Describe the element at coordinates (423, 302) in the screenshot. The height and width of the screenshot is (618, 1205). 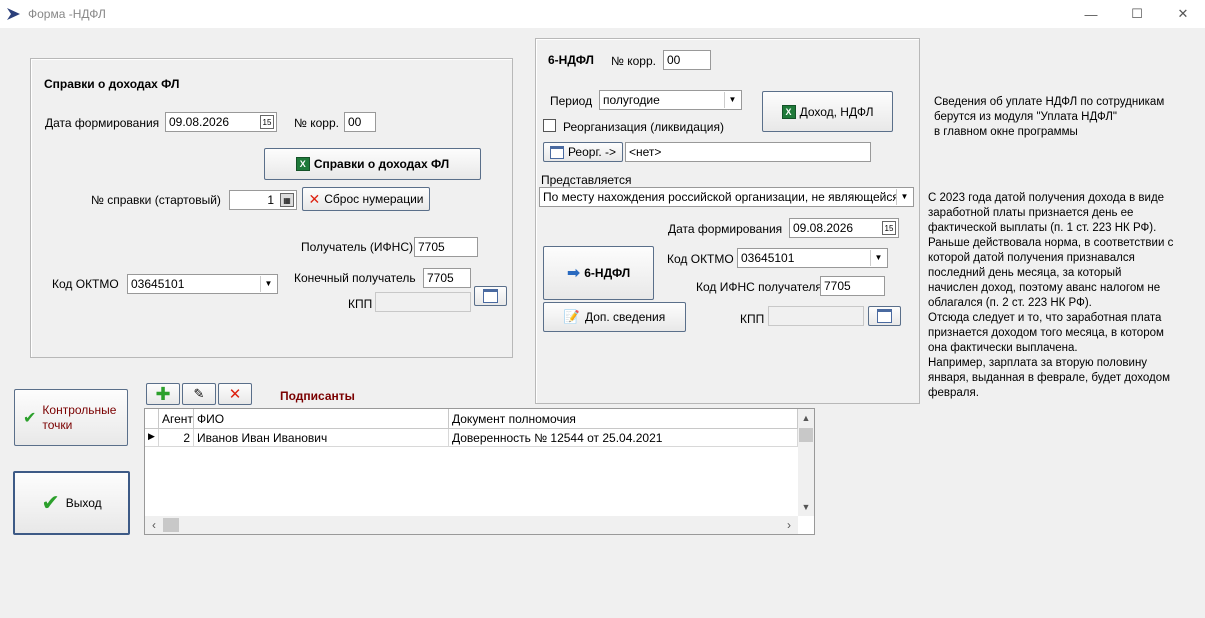
I see `income-kpp-field` at that location.